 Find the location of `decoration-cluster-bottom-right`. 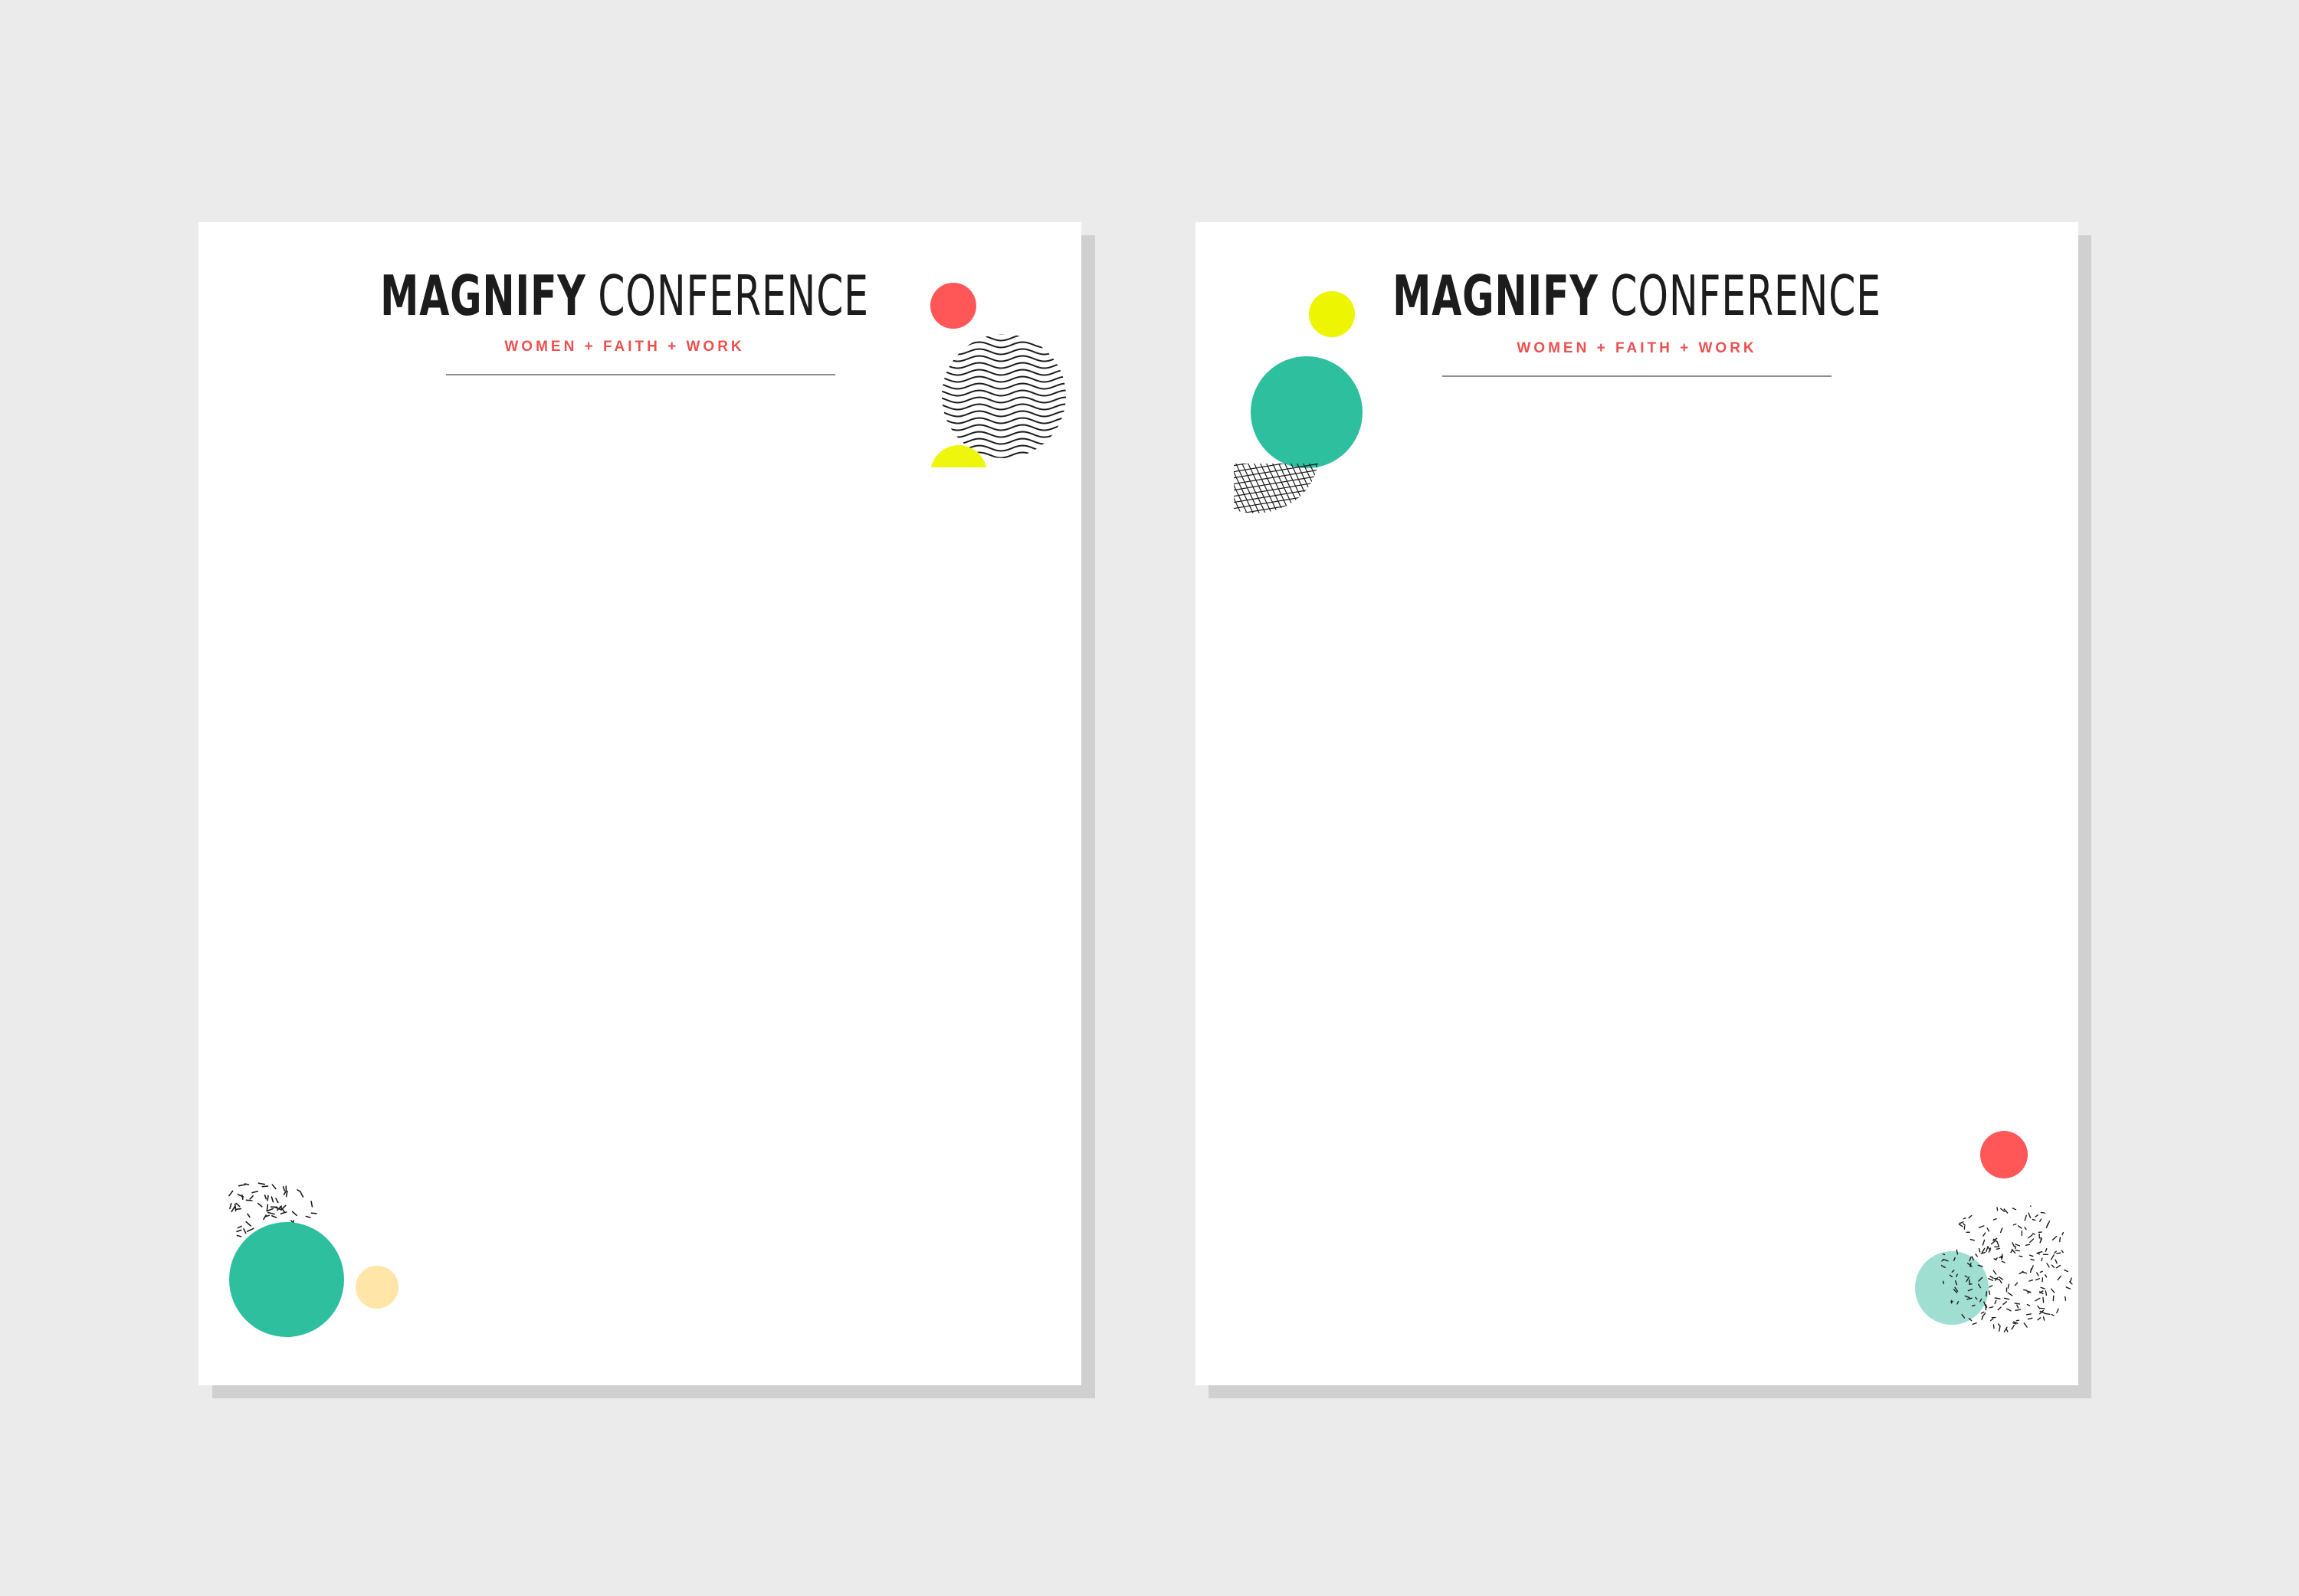

decoration-cluster-bottom-right is located at coordinates (1994, 1233).